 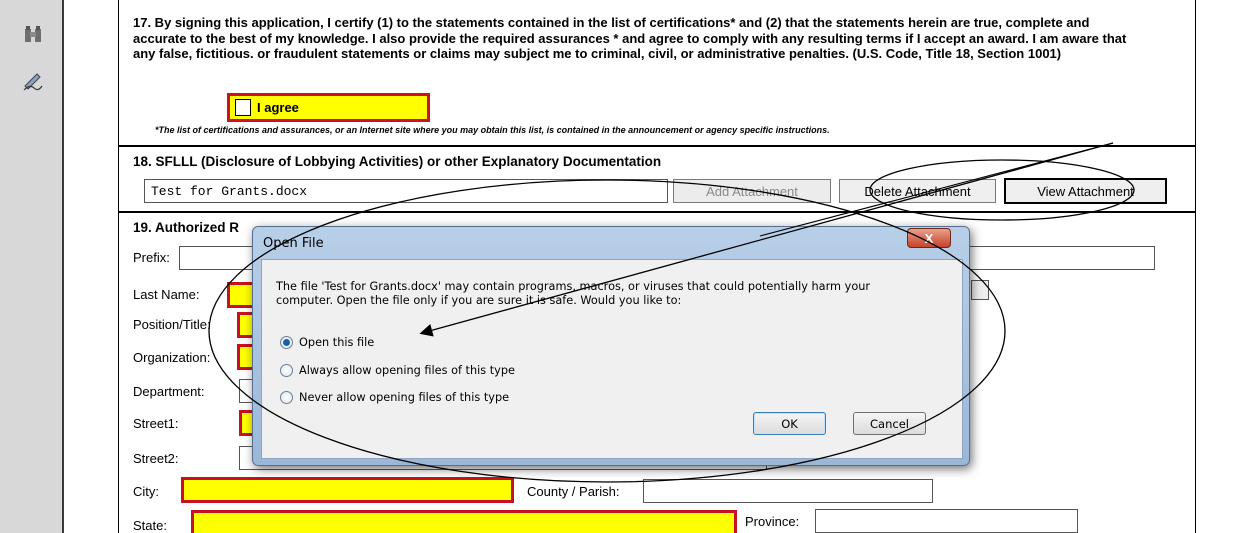 I want to click on county-label: County / Parish:, so click(x=573, y=491).